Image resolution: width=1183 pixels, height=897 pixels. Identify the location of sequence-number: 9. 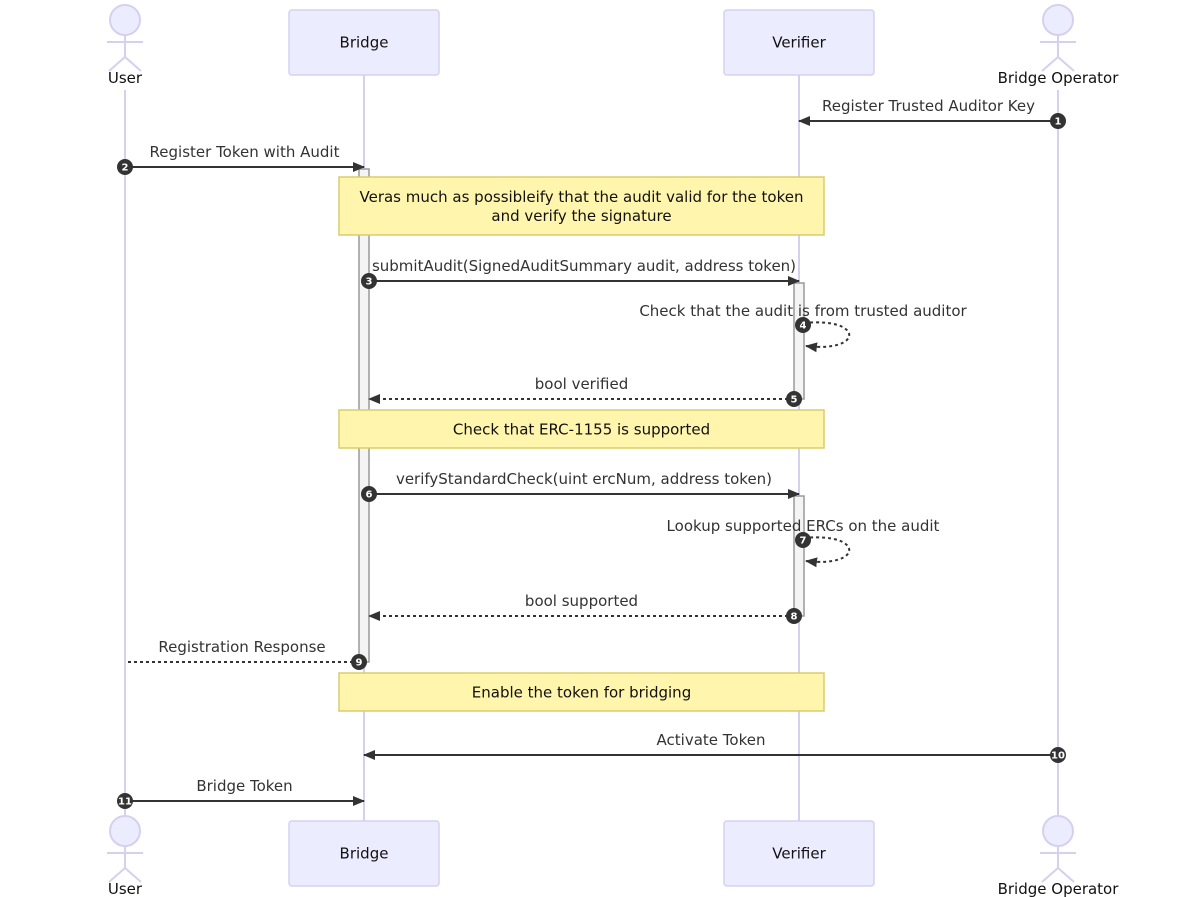
(359, 663).